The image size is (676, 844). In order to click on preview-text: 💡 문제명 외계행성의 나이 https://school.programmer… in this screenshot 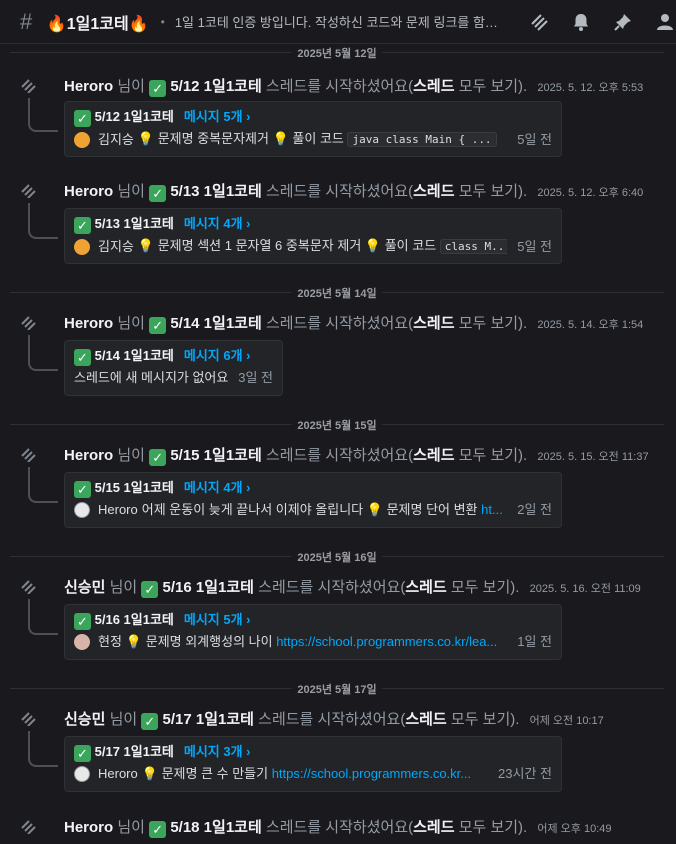, I will do `click(311, 641)`.